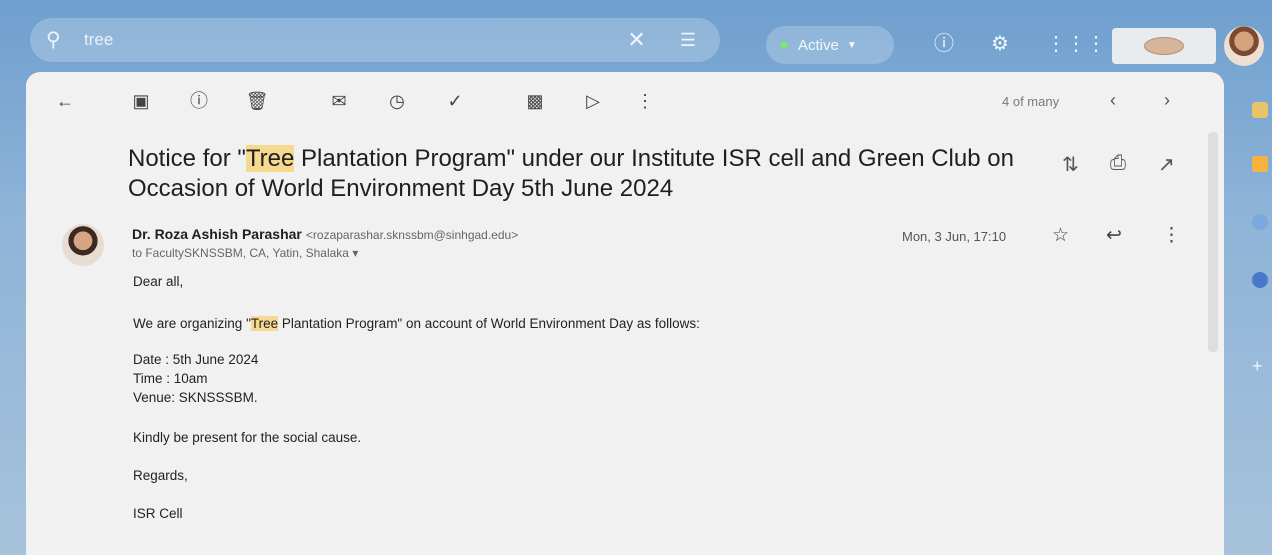 This screenshot has width=1272, height=555. I want to click on scrollbar, so click(1213, 242).